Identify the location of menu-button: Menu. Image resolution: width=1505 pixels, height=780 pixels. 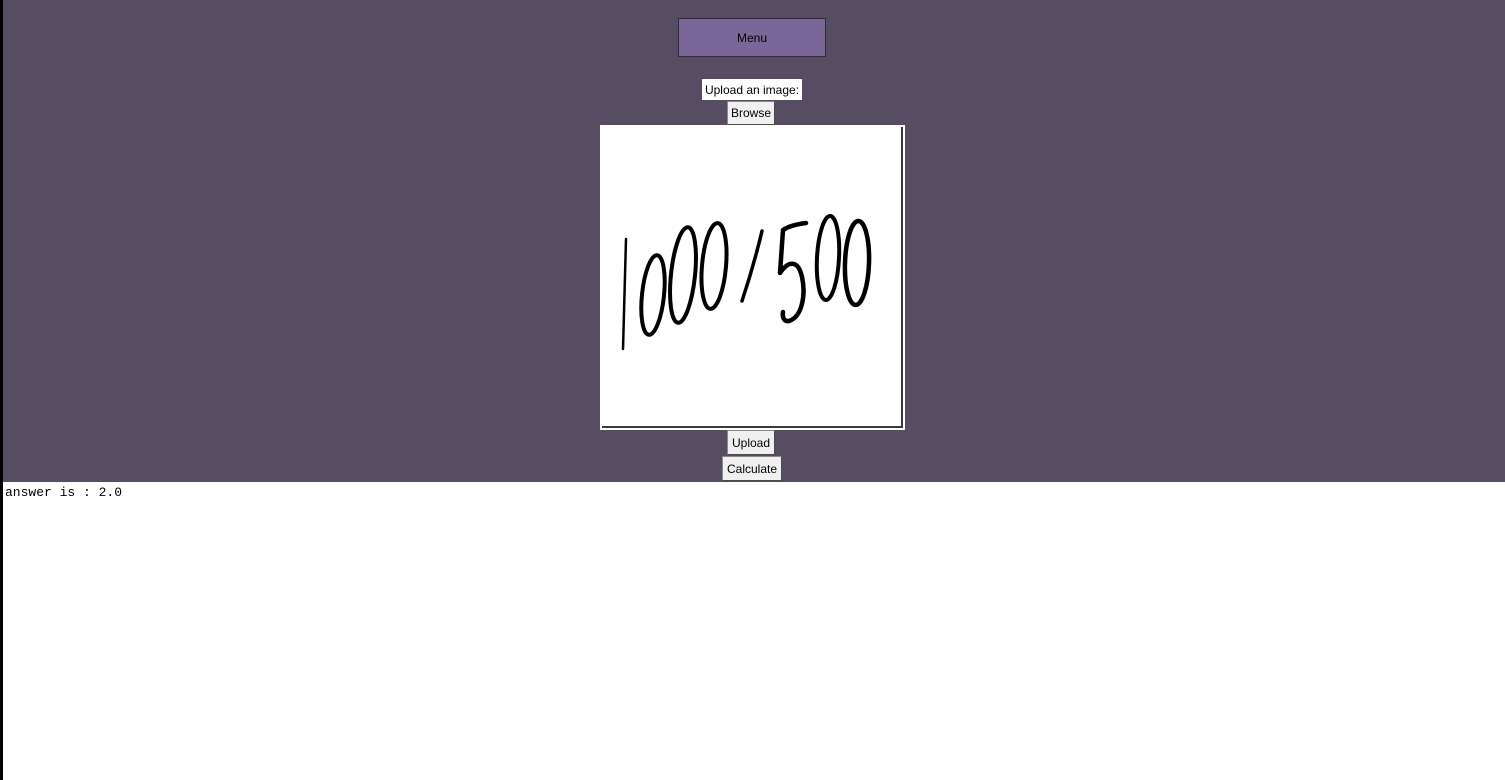
(752, 37).